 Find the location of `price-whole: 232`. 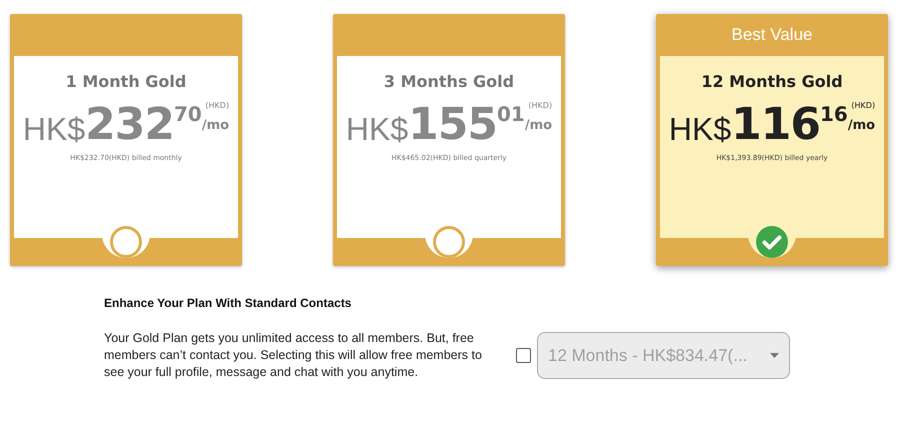

price-whole: 232 is located at coordinates (129, 125).